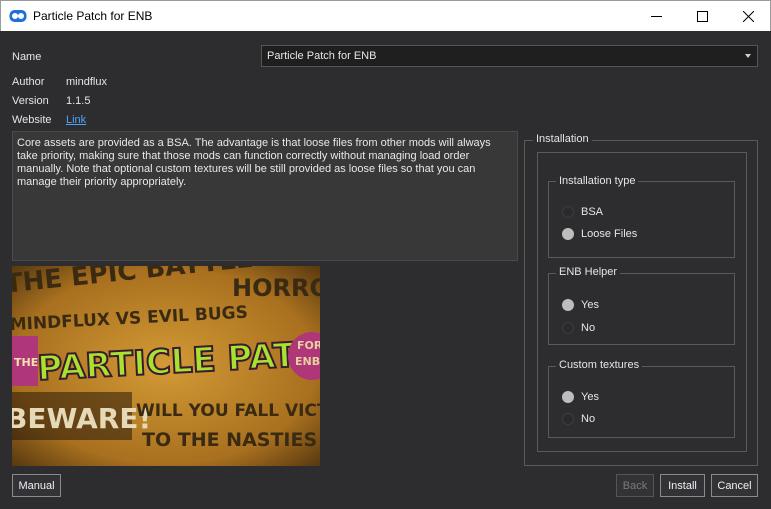 Image resolution: width=771 pixels, height=509 pixels. I want to click on close-icon, so click(748, 16).